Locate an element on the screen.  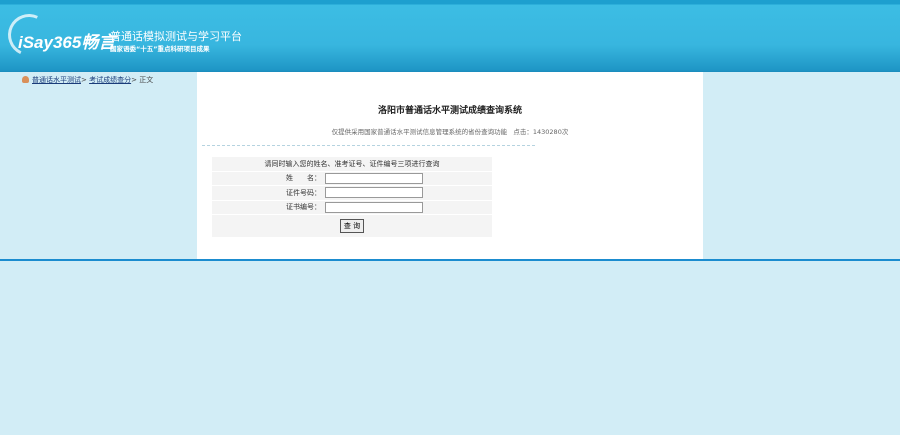
brand-logo-text: iSay365畅言 is located at coordinates (67, 42).